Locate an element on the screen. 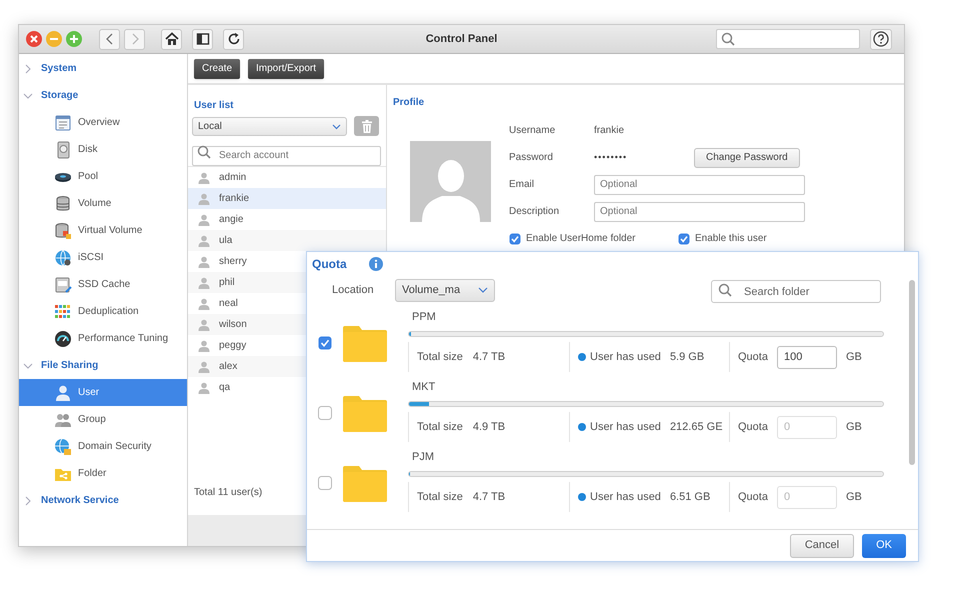 Image resolution: width=960 pixels, height=607 pixels. user-row: qa is located at coordinates (287, 387).